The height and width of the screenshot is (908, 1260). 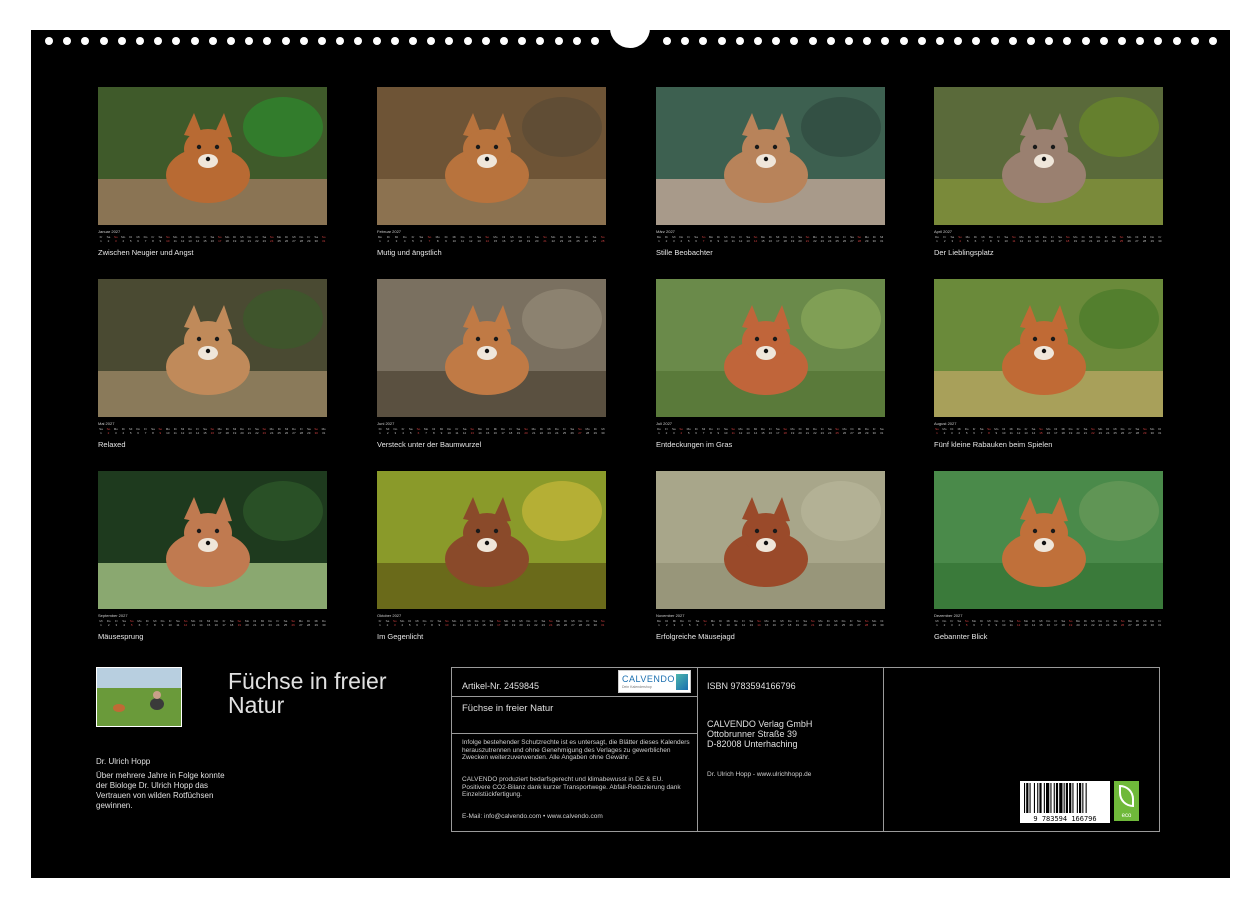 I want to click on month-caption: Im Gegenlicht, so click(x=400, y=636).